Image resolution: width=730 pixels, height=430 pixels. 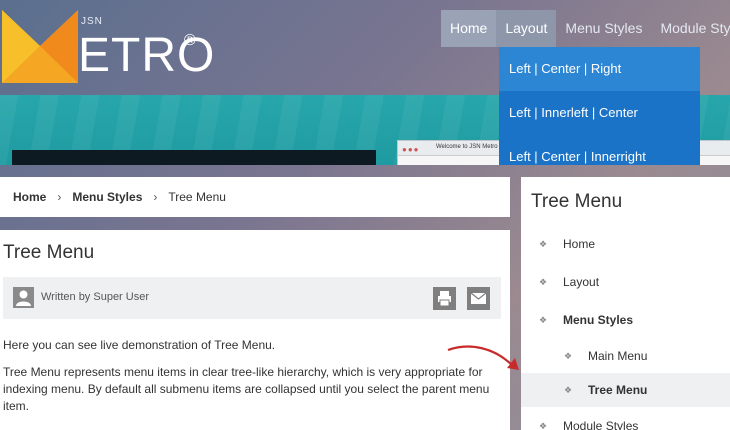 I want to click on tree-item-label: Menu Styles, so click(x=598, y=320).